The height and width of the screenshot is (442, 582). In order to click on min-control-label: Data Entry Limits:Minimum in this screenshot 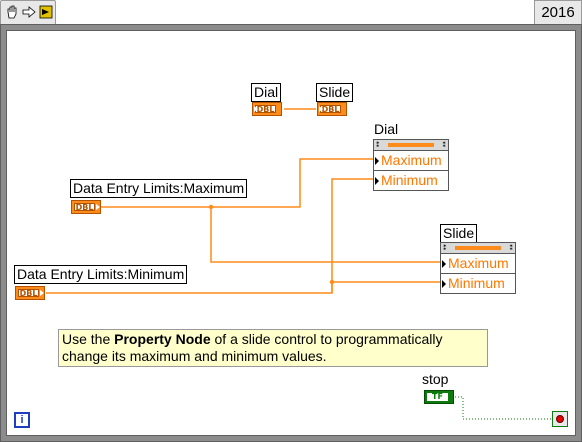, I will do `click(101, 274)`.